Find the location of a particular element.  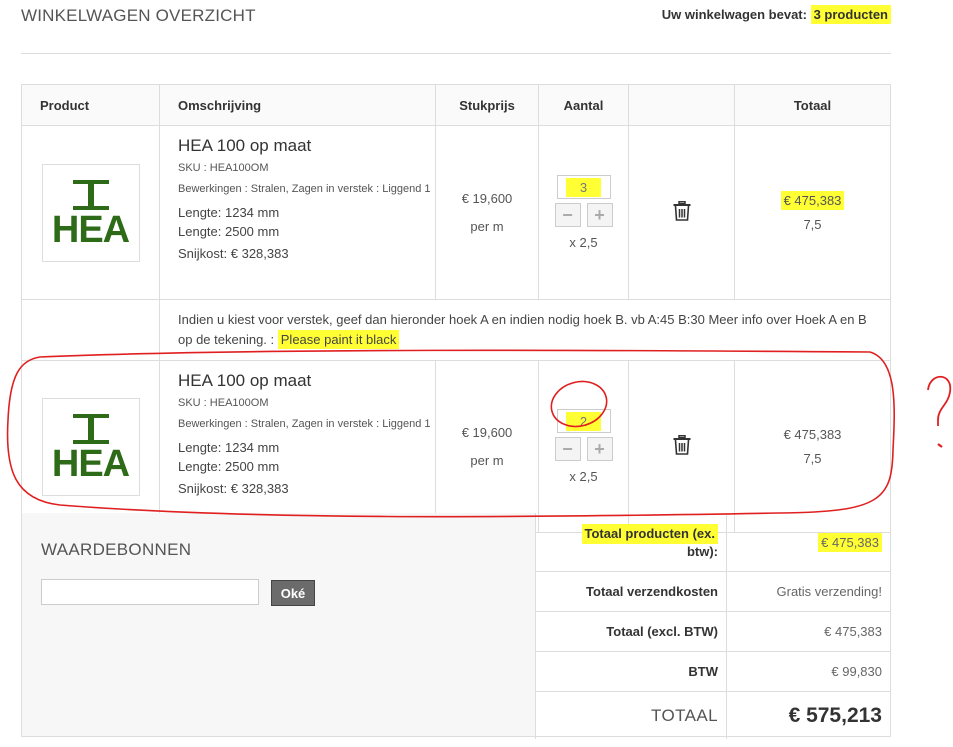

note-empty-cell is located at coordinates (90, 330).